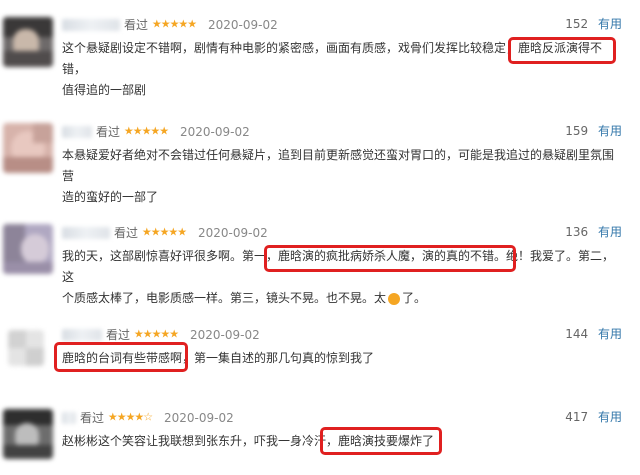 This screenshot has width=640, height=475. I want to click on review-text-line: 造的蛮好的一部了, so click(110, 197).